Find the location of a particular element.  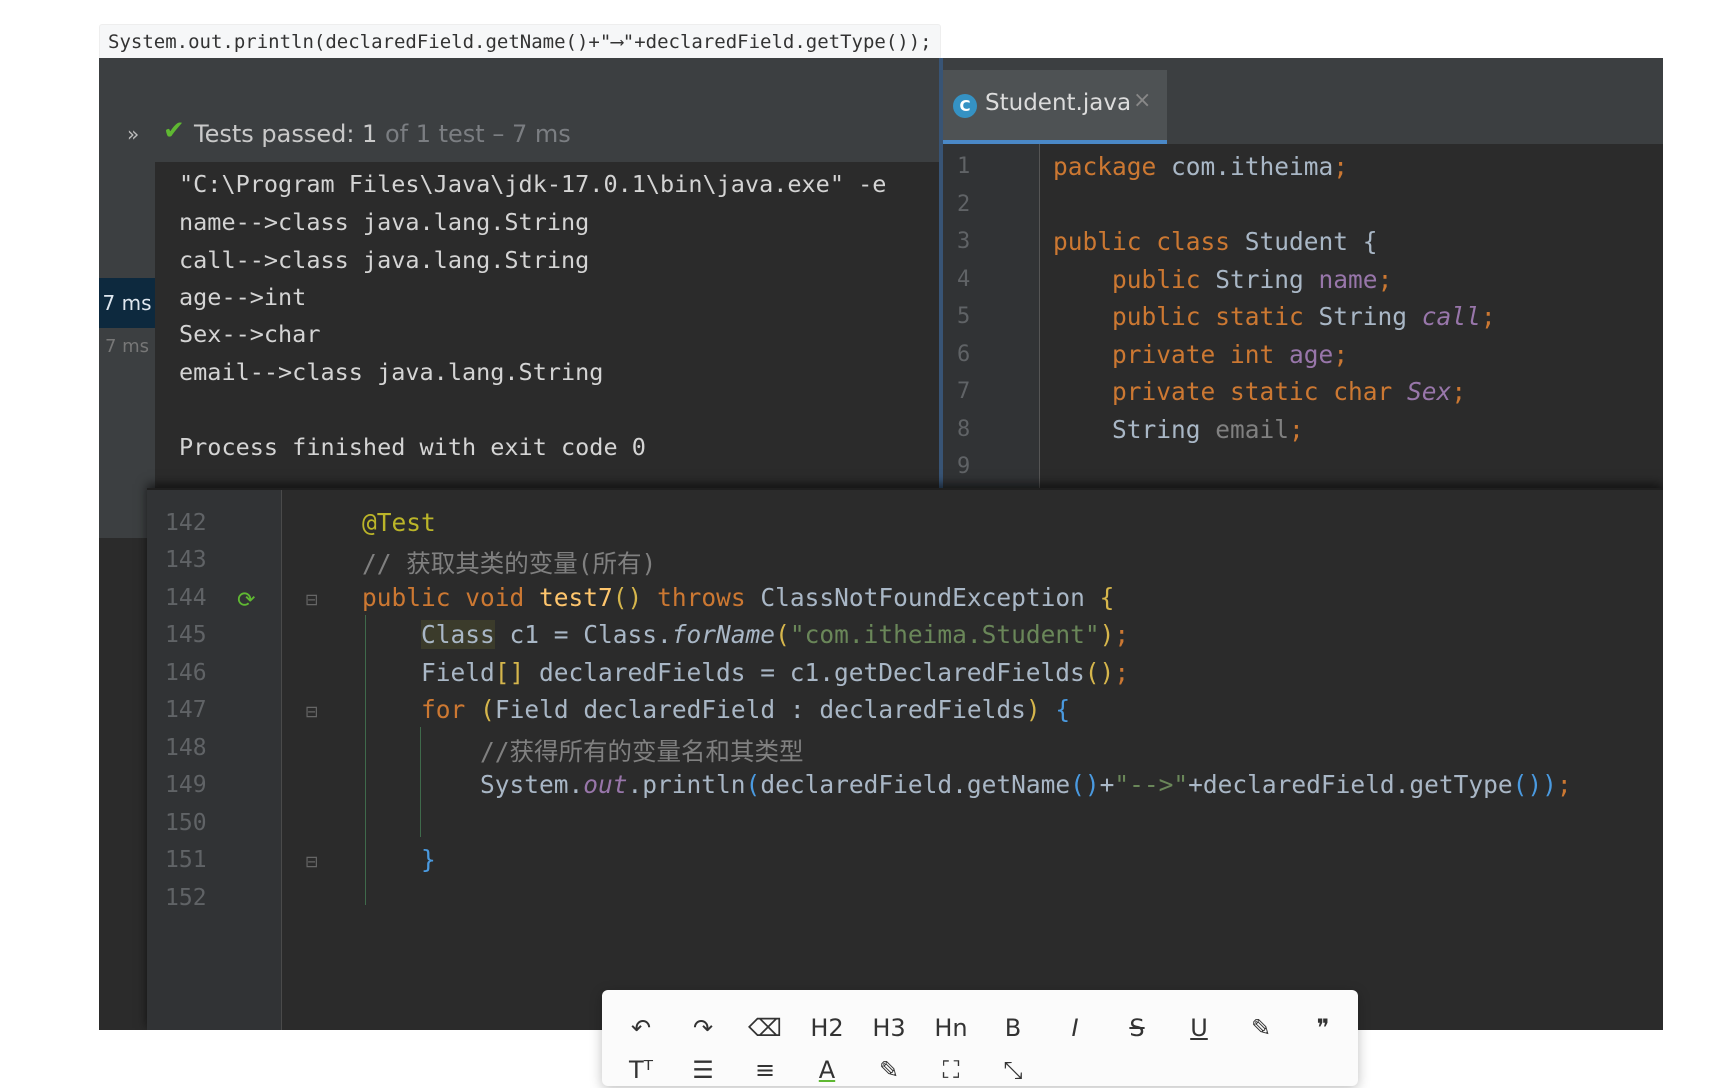

test-tree-selected-item: 7 ms is located at coordinates (127, 303).